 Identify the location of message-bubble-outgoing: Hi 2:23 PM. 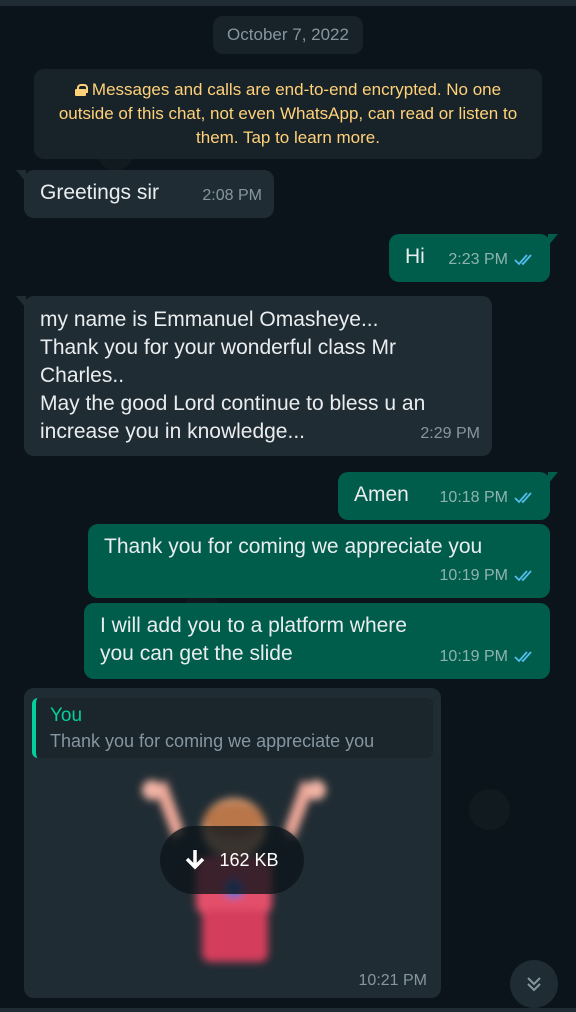
(473, 258).